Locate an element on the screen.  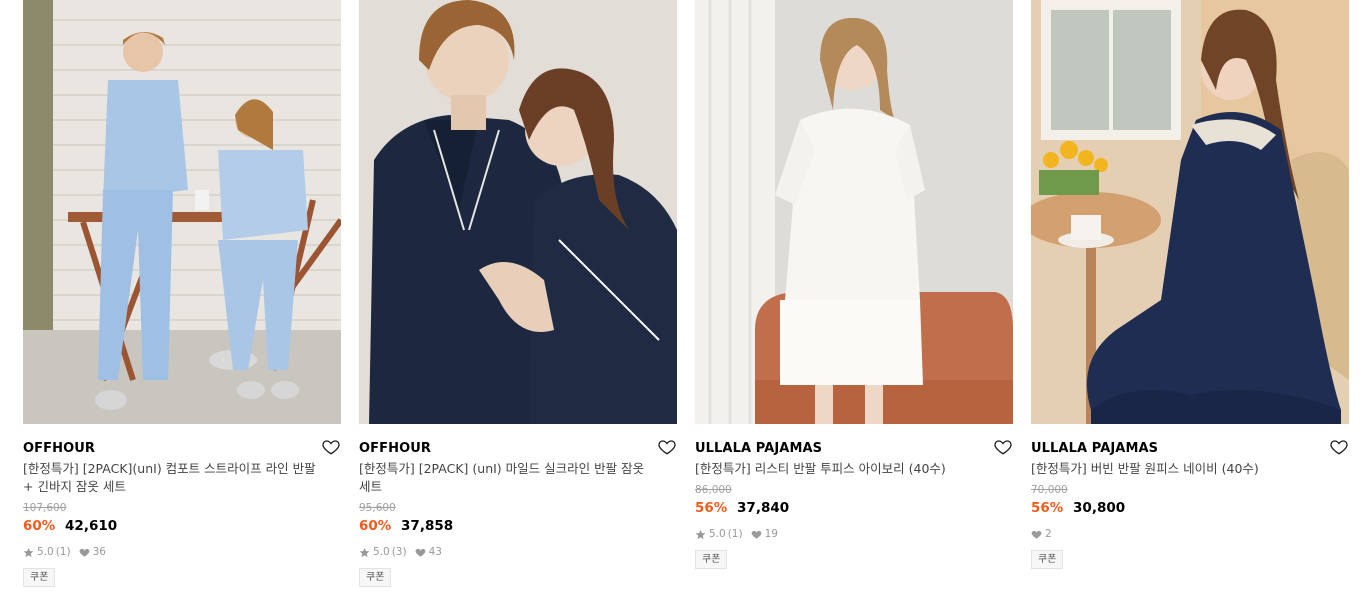
price-row: 56% 30,800 is located at coordinates (1190, 508).